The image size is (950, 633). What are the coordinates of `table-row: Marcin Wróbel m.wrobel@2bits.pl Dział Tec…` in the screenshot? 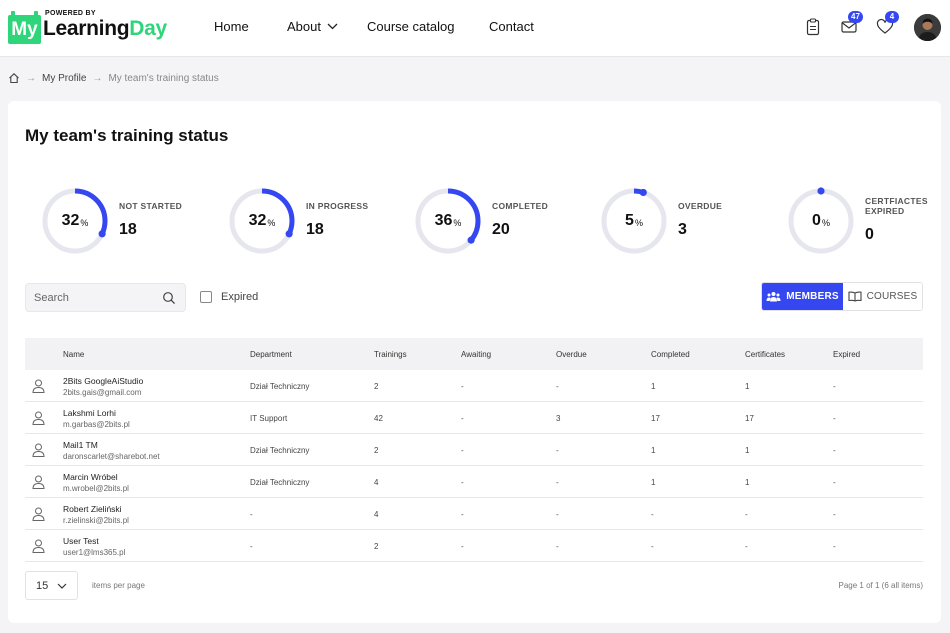 It's located at (474, 482).